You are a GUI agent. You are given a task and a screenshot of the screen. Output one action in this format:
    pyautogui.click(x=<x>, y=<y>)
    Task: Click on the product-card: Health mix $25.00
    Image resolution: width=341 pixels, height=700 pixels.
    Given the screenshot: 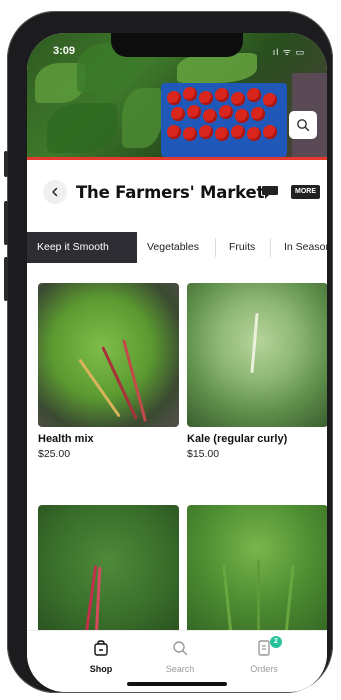 What is the action you would take?
    pyautogui.click(x=108, y=371)
    